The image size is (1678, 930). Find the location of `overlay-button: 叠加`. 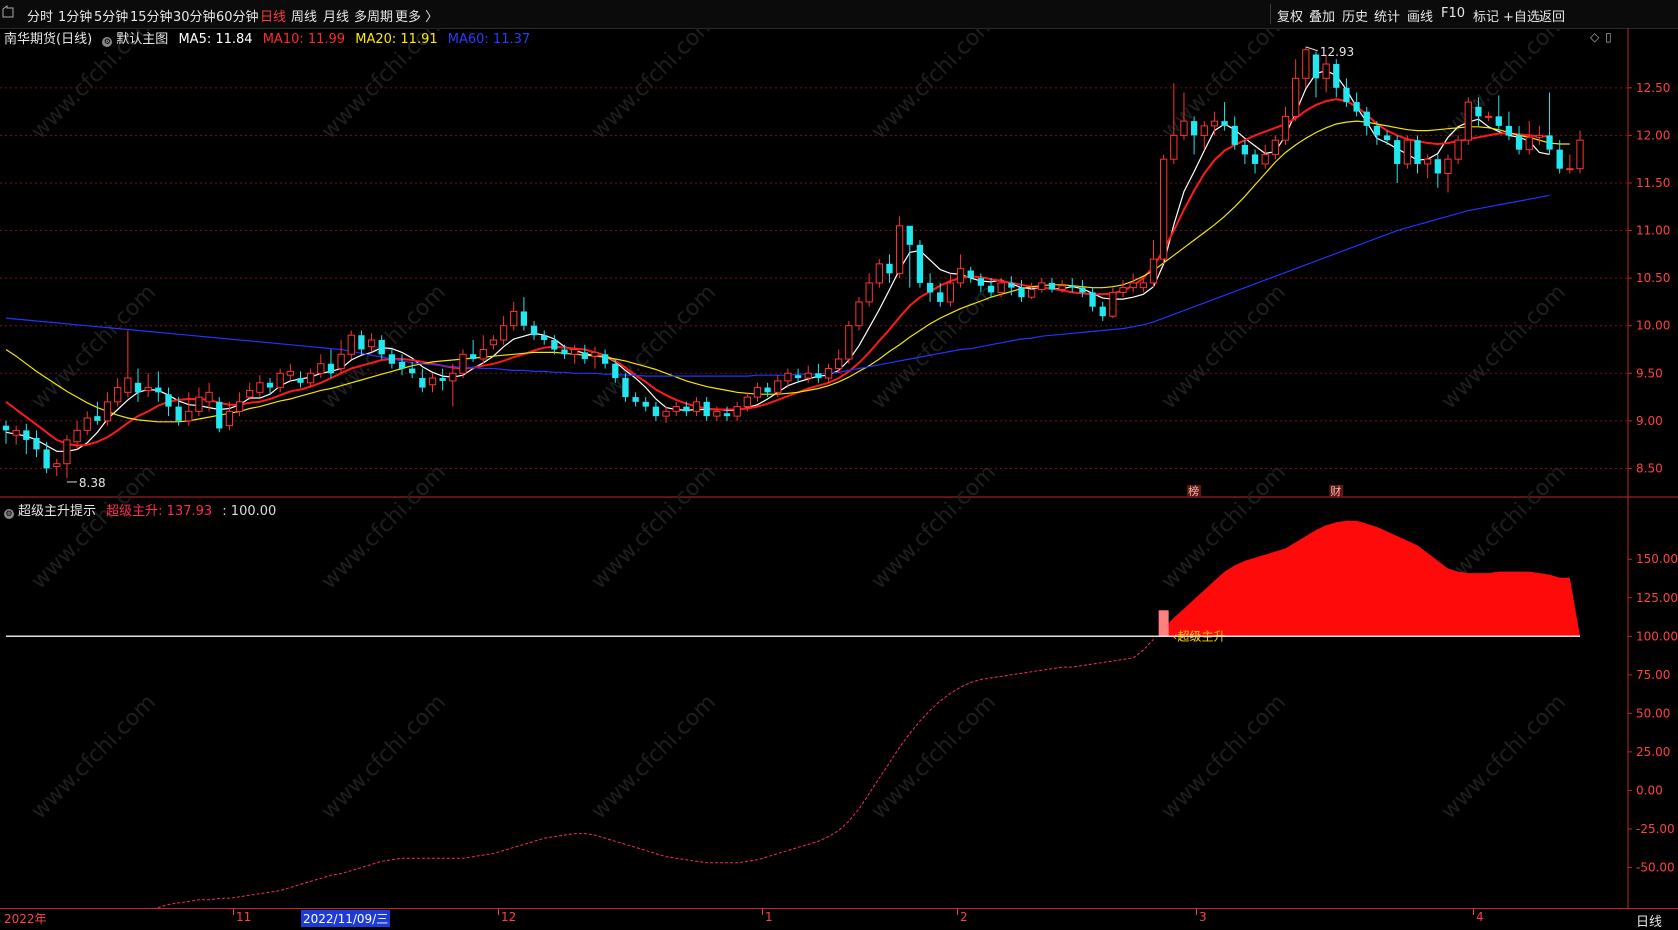

overlay-button: 叠加 is located at coordinates (1322, 15).